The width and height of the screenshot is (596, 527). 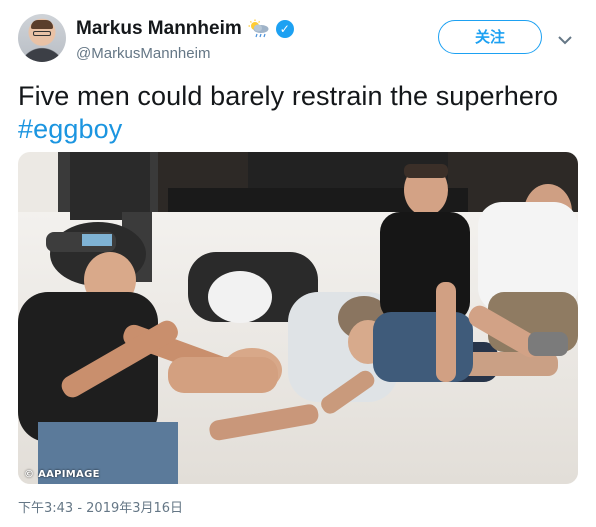 What do you see at coordinates (42, 38) in the screenshot?
I see `author-avatar` at bounding box center [42, 38].